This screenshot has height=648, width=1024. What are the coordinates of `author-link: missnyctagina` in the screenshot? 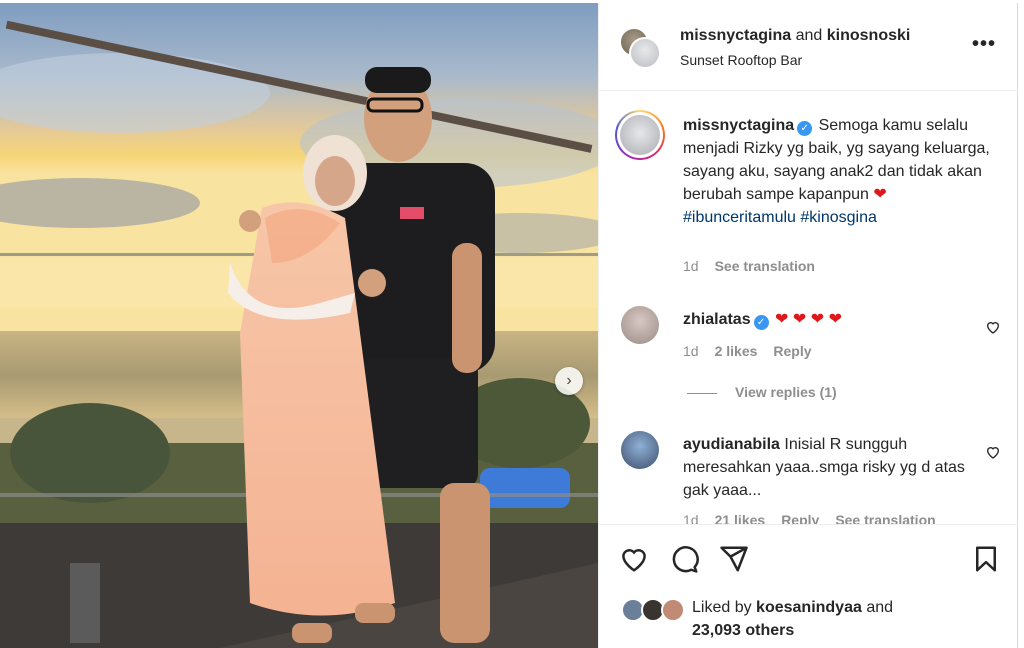 It's located at (735, 35).